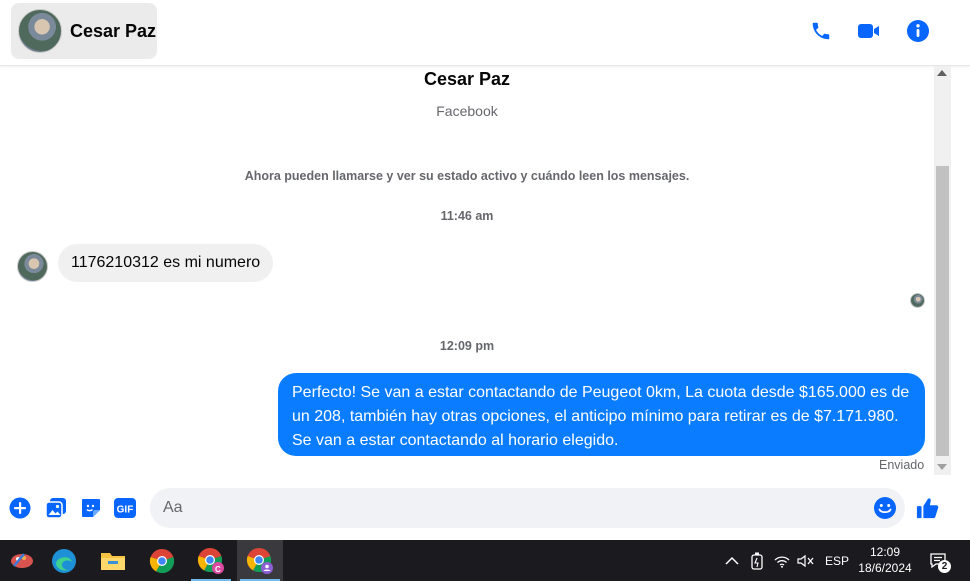 This screenshot has height=581, width=970. Describe the element at coordinates (837, 560) in the screenshot. I see `input-language-indicator: ESP` at that location.